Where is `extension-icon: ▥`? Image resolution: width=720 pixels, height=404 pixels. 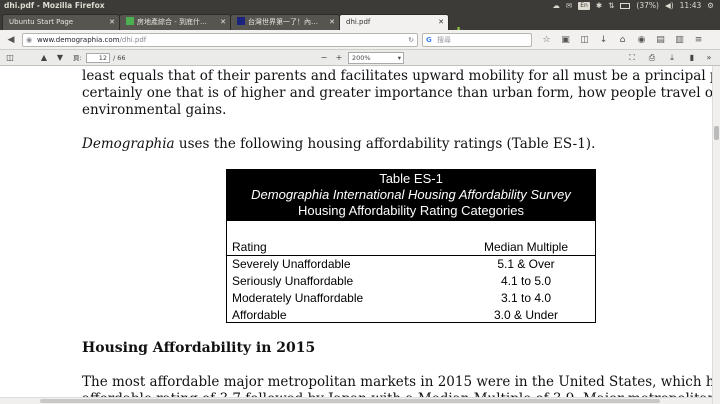
extension-icon: ▥ is located at coordinates (679, 40).